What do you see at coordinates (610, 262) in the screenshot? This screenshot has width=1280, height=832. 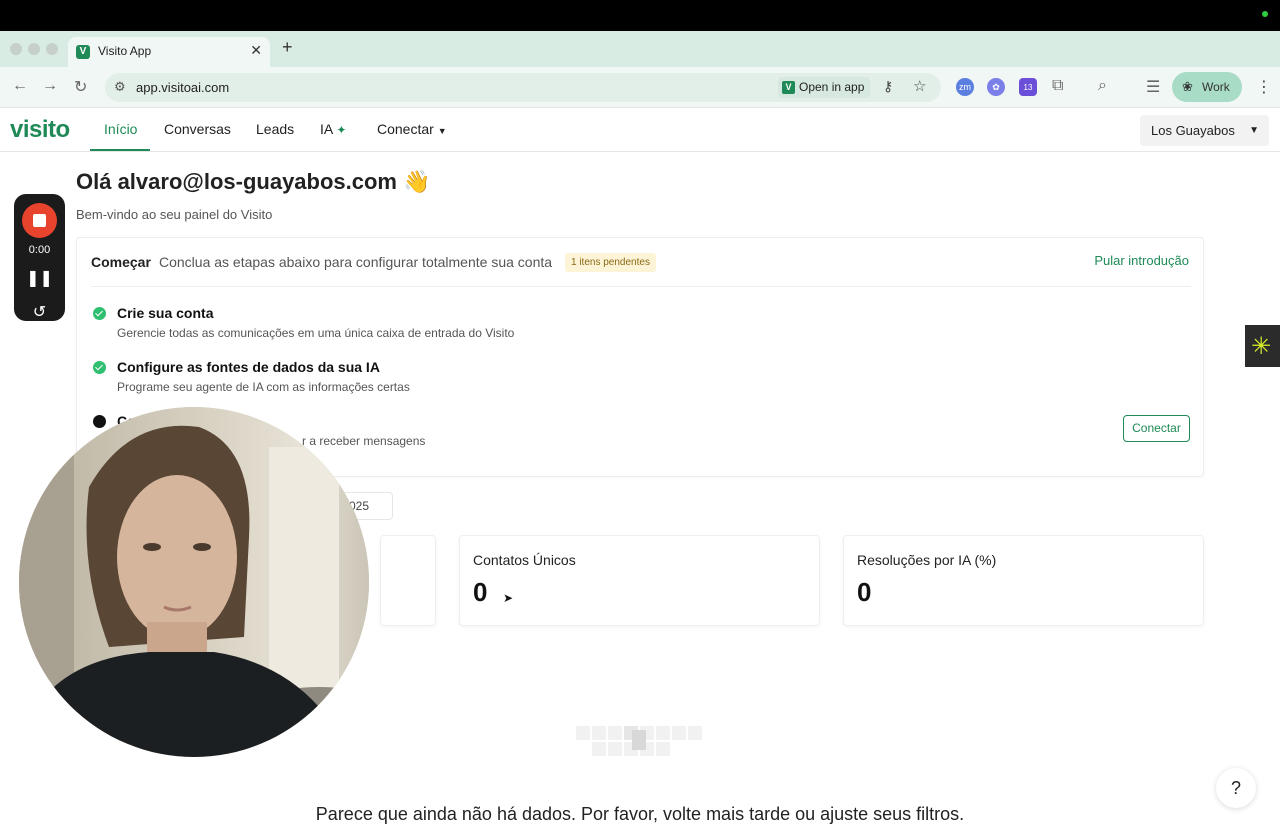 I see `pending-items-badge: 1 itens pendentes` at bounding box center [610, 262].